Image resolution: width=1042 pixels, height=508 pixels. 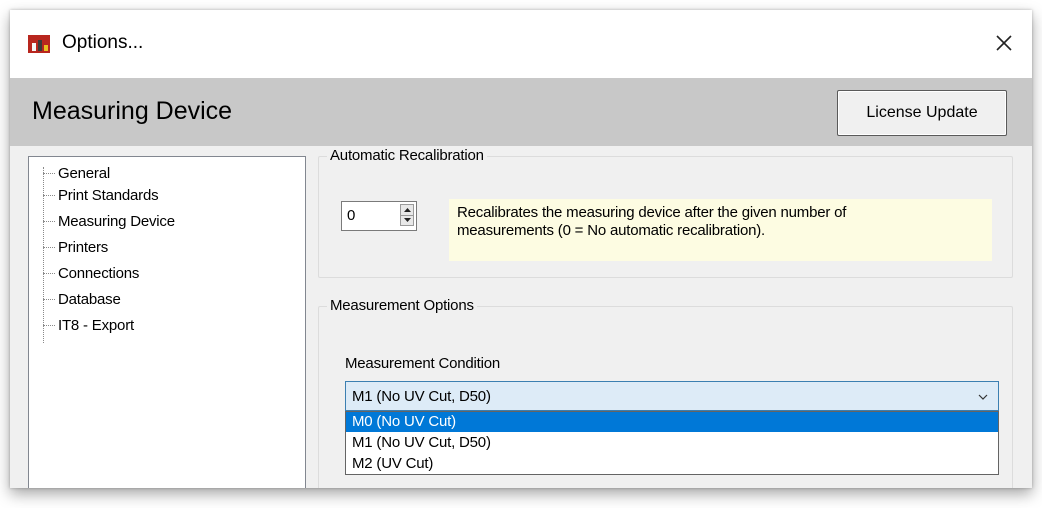 I want to click on tree-item-label: Database, so click(x=89, y=299).